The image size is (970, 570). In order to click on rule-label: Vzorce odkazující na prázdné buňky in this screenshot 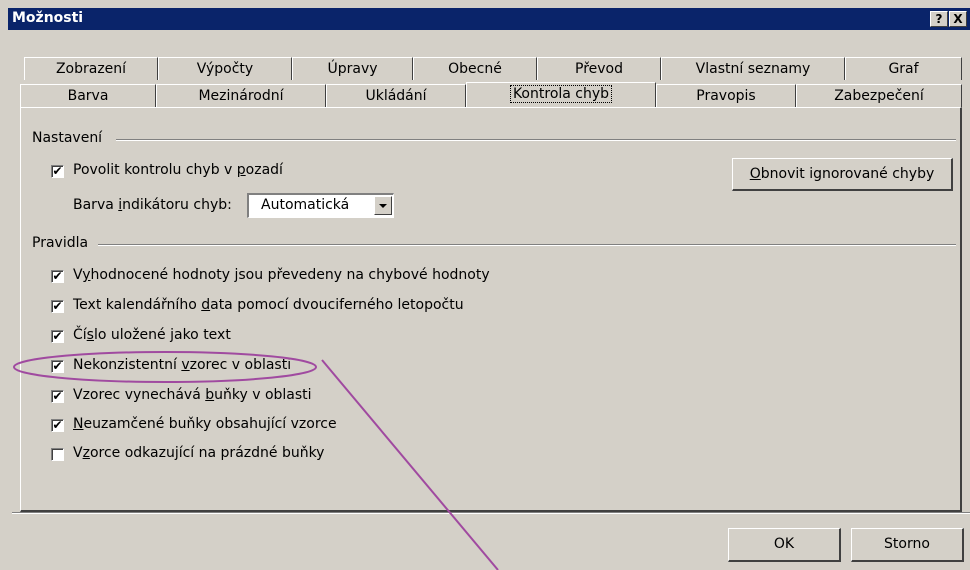, I will do `click(198, 453)`.